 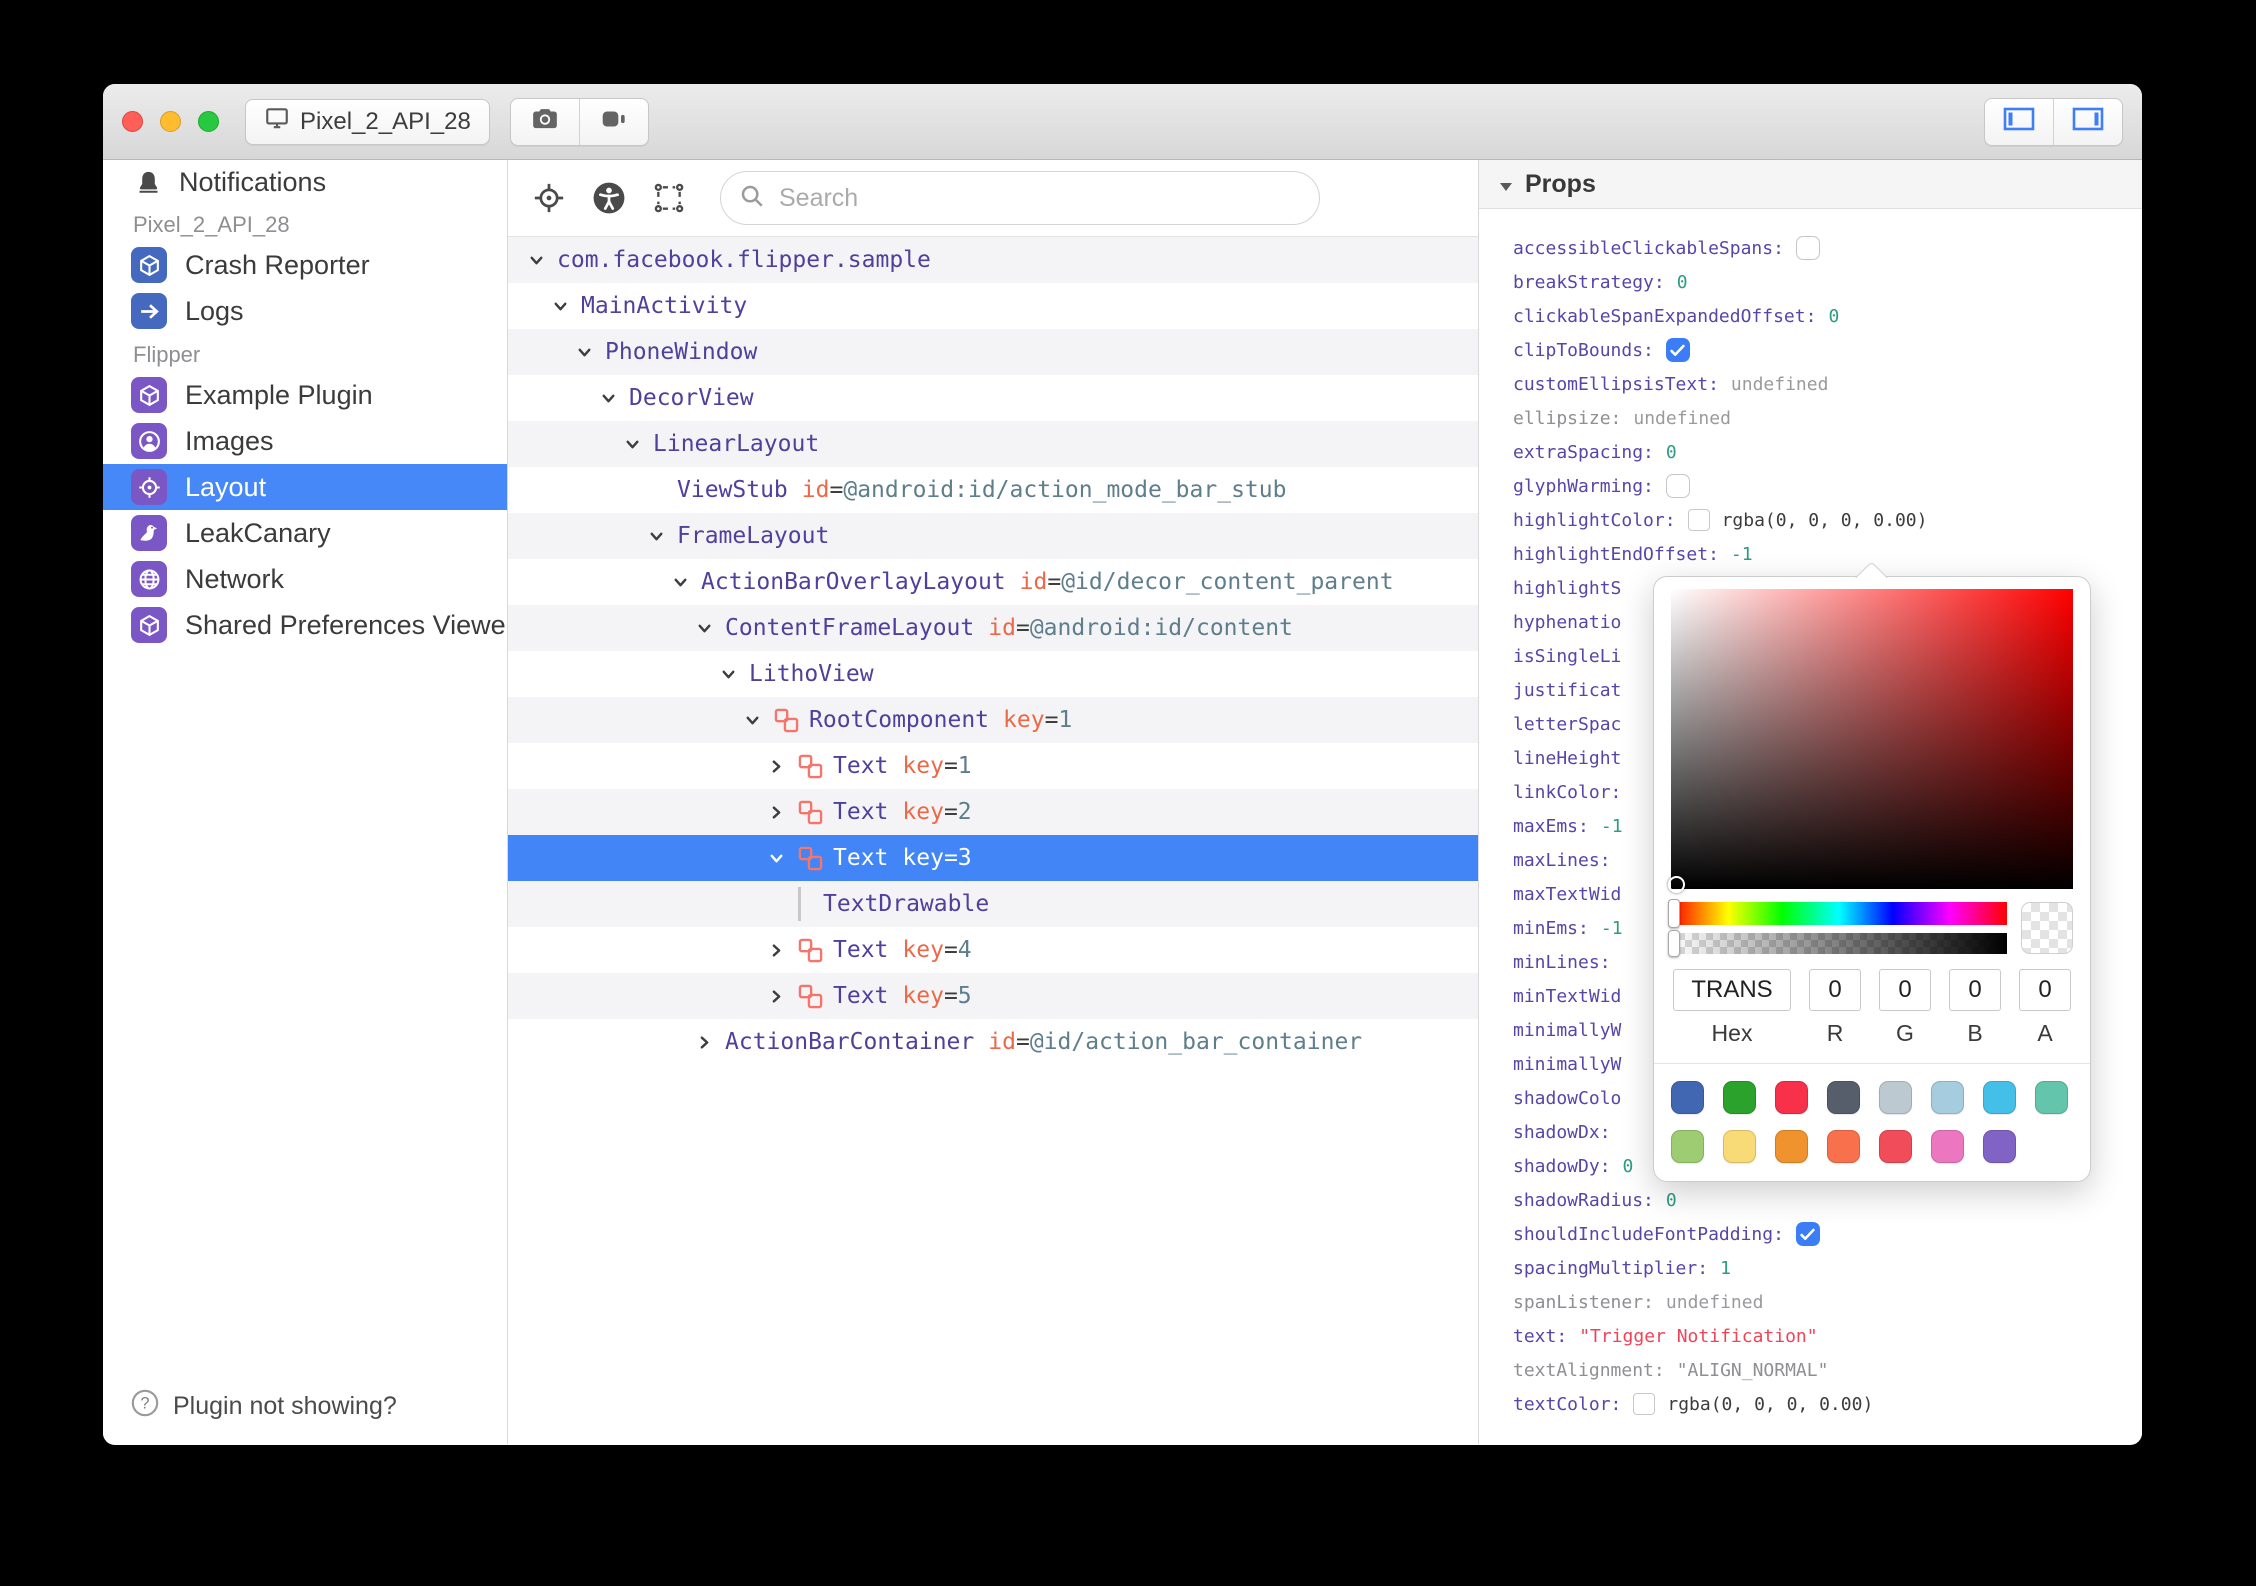 I want to click on sidebar-item-example-plugin: Example Plugin, so click(x=305, y=395).